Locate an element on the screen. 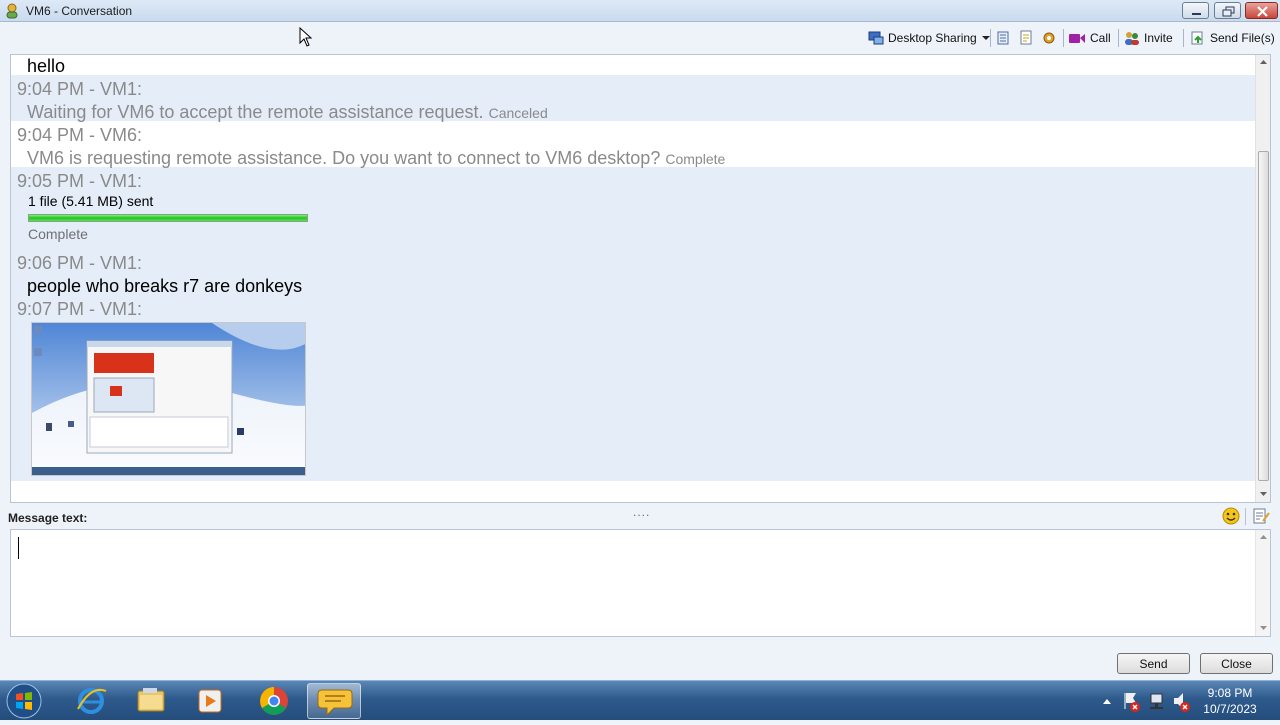 Image resolution: width=1280 pixels, height=725 pixels. file-progress-bar is located at coordinates (168, 218).